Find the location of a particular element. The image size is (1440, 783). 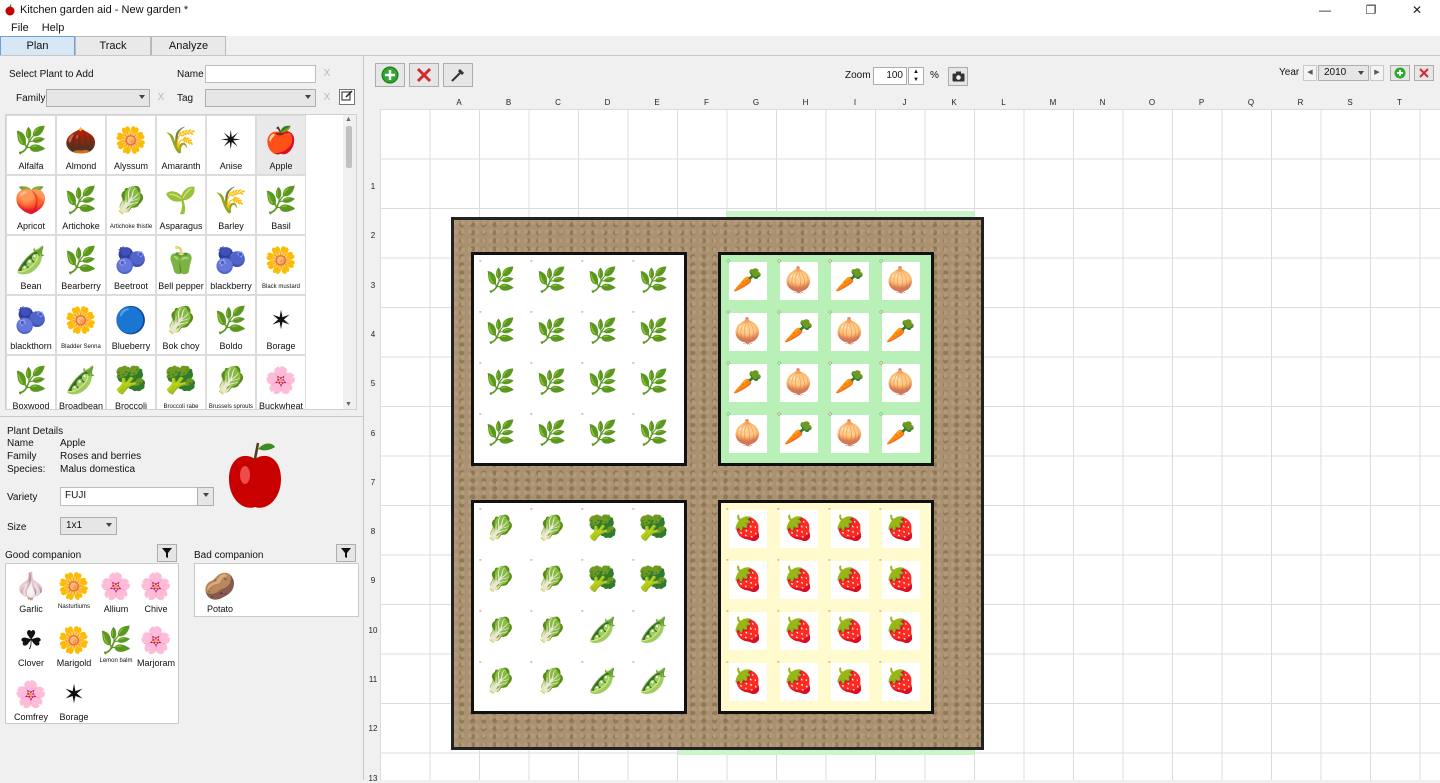

bed-bottom-right: ◦ 🍓 ◦ 🍓 ◦ 🍓 ◦ 🍓 ◦ 🍓 ◦ 🍓 ◦ 🍓 ◦ 🍓 ◦ 🍓 ◦ 🍓 ◦ 🍓 ◦ 🍓 ◦ 🍓 ◦ 🍓 ◦ 🍓 ◦ 🍓 is located at coordinates (826, 607).